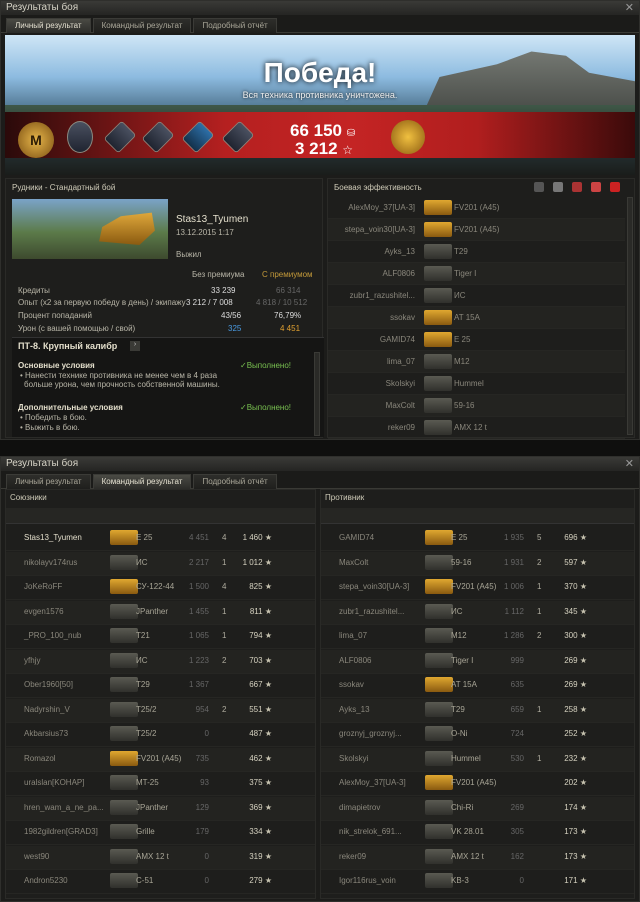  I want to click on player-row: GAMID74 E 25 1 935 5 696 ★, so click(477, 539).